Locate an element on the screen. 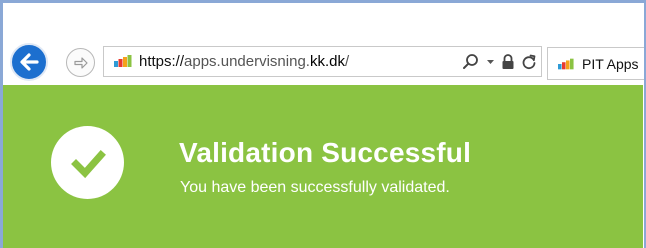  checkmark-icon is located at coordinates (88, 163).